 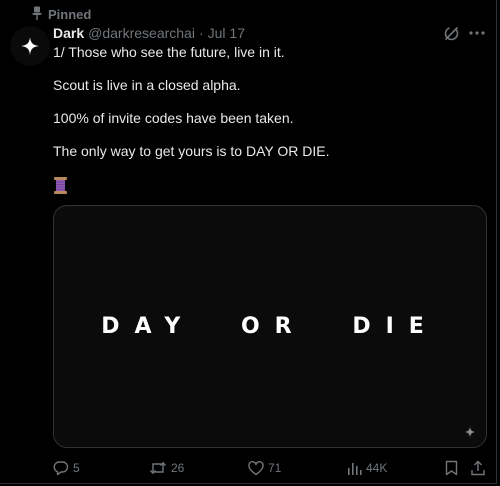 I want to click on reply-count: 5, so click(x=76, y=468).